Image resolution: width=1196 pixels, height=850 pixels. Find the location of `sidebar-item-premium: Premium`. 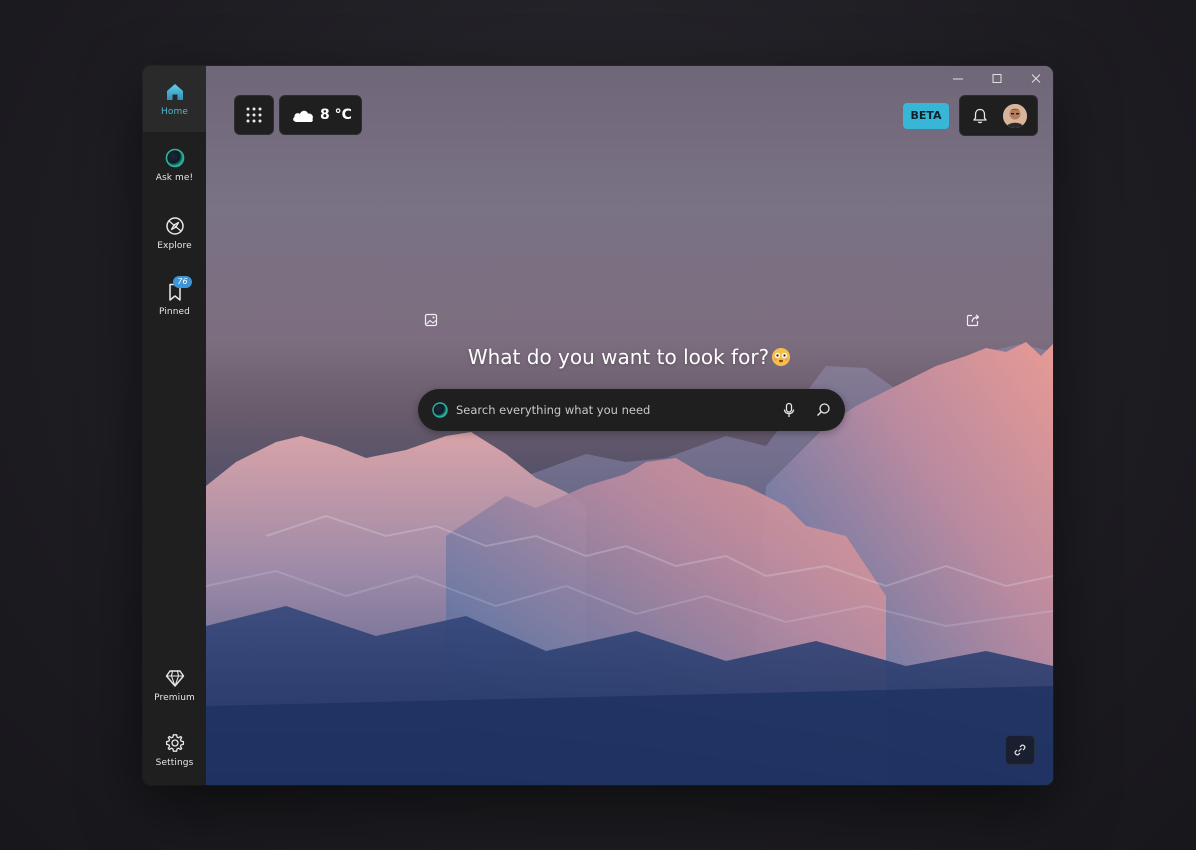

sidebar-item-premium: Premium is located at coordinates (174, 685).